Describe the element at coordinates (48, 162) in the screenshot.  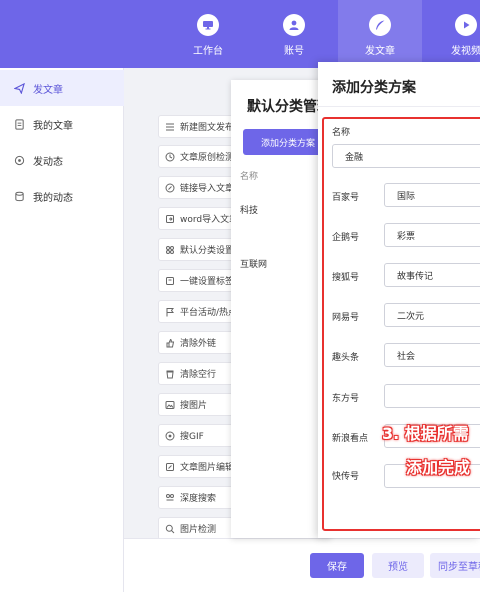
I see `sidebar-item-label: 发动态` at that location.